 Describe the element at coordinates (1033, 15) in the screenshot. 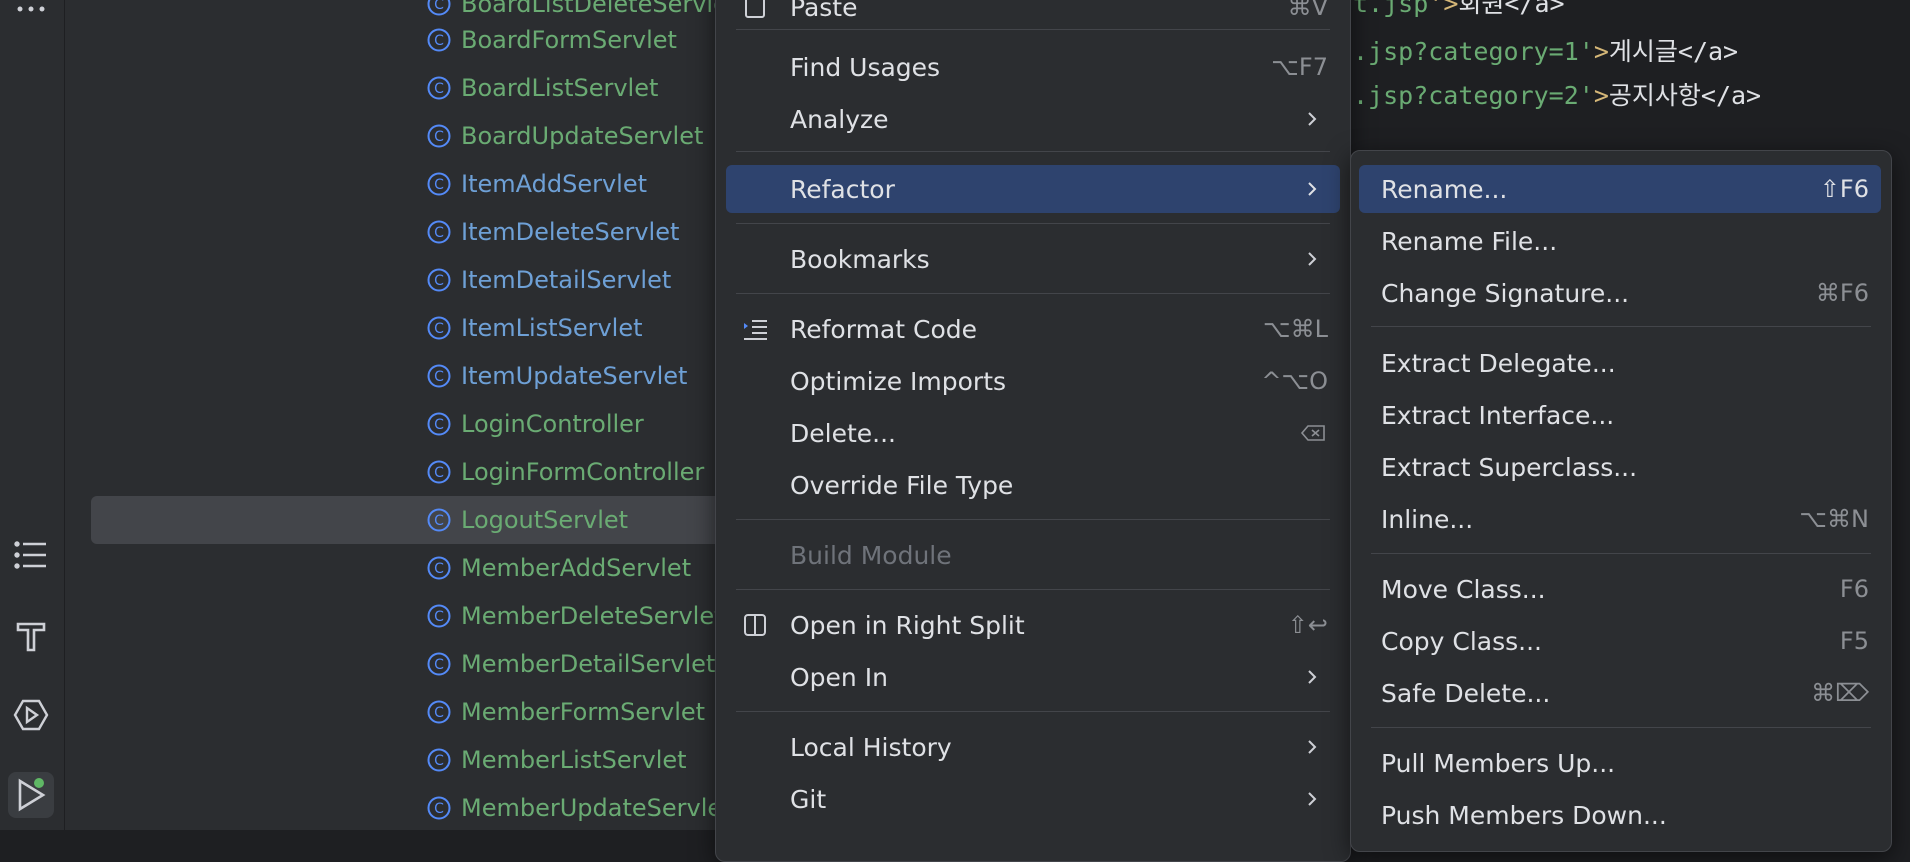

I see `menu-item-paste: Paste ⌘V` at that location.